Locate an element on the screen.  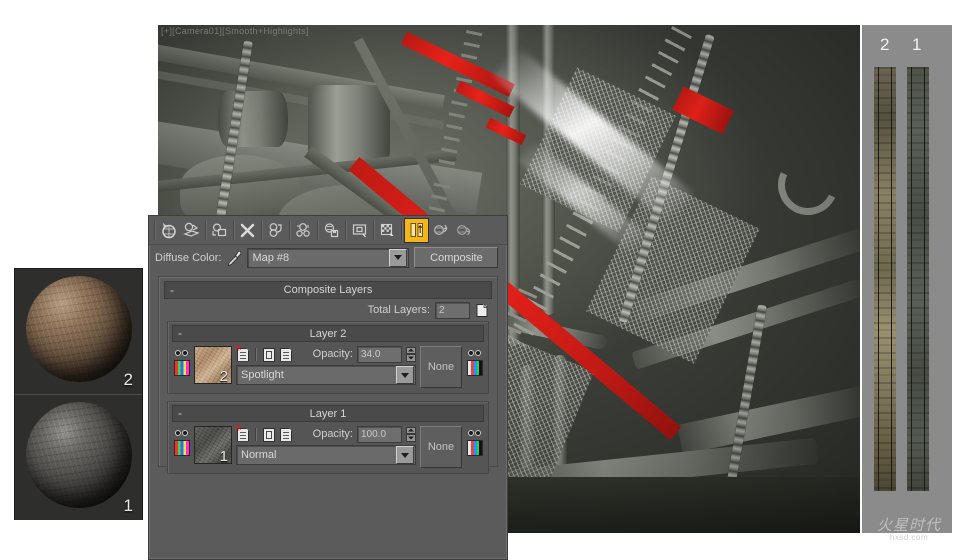
layer-thumbnail: 2 is located at coordinates (213, 365).